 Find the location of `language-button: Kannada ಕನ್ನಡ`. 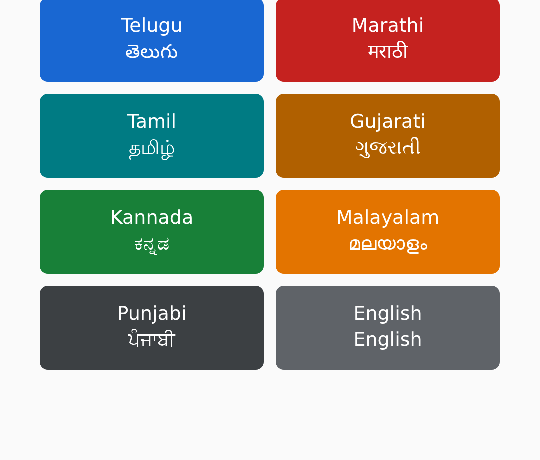

language-button: Kannada ಕನ್ನಡ is located at coordinates (152, 232).